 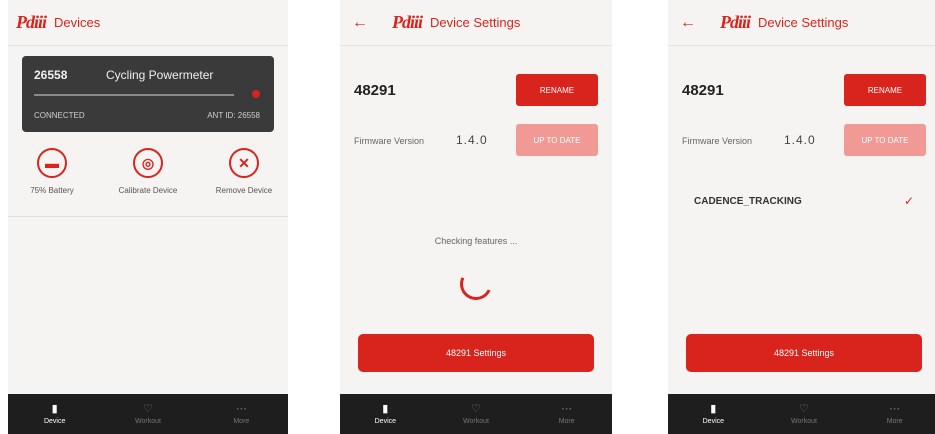 I want to click on calibrate-icon: ◎, so click(x=148, y=163).